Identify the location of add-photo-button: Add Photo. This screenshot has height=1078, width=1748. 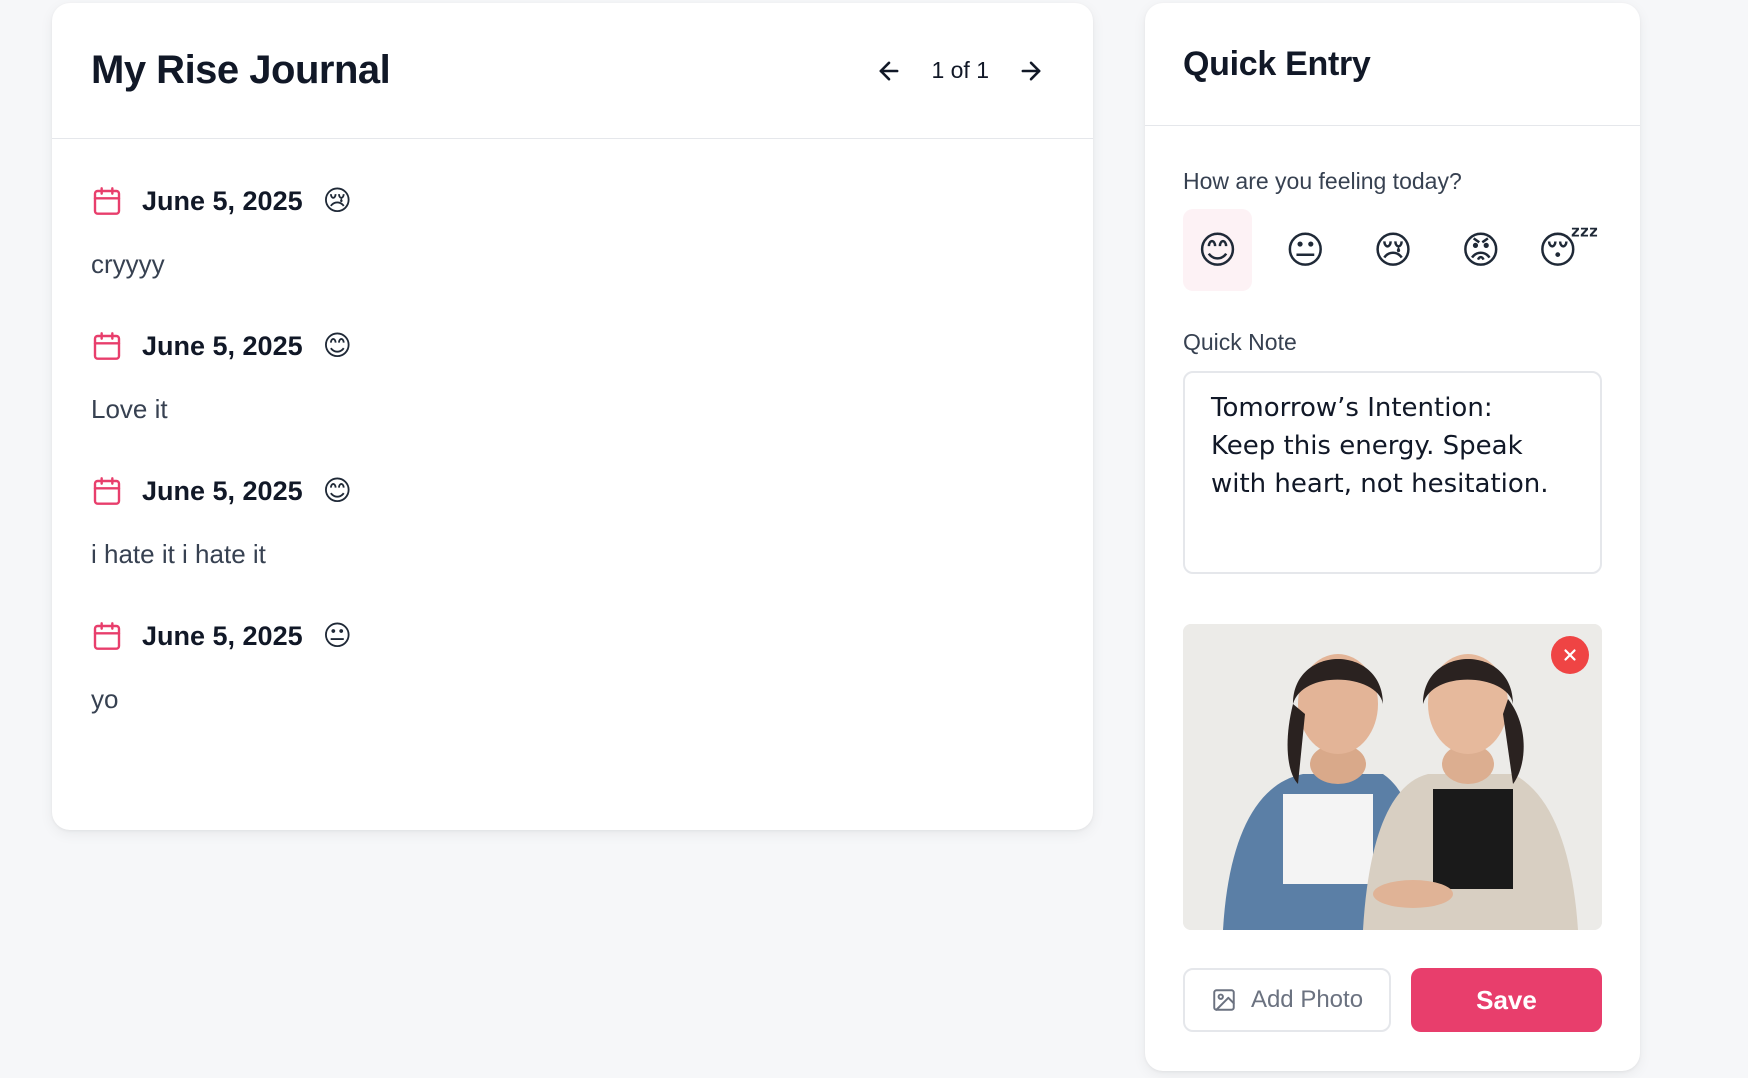
(1287, 1000).